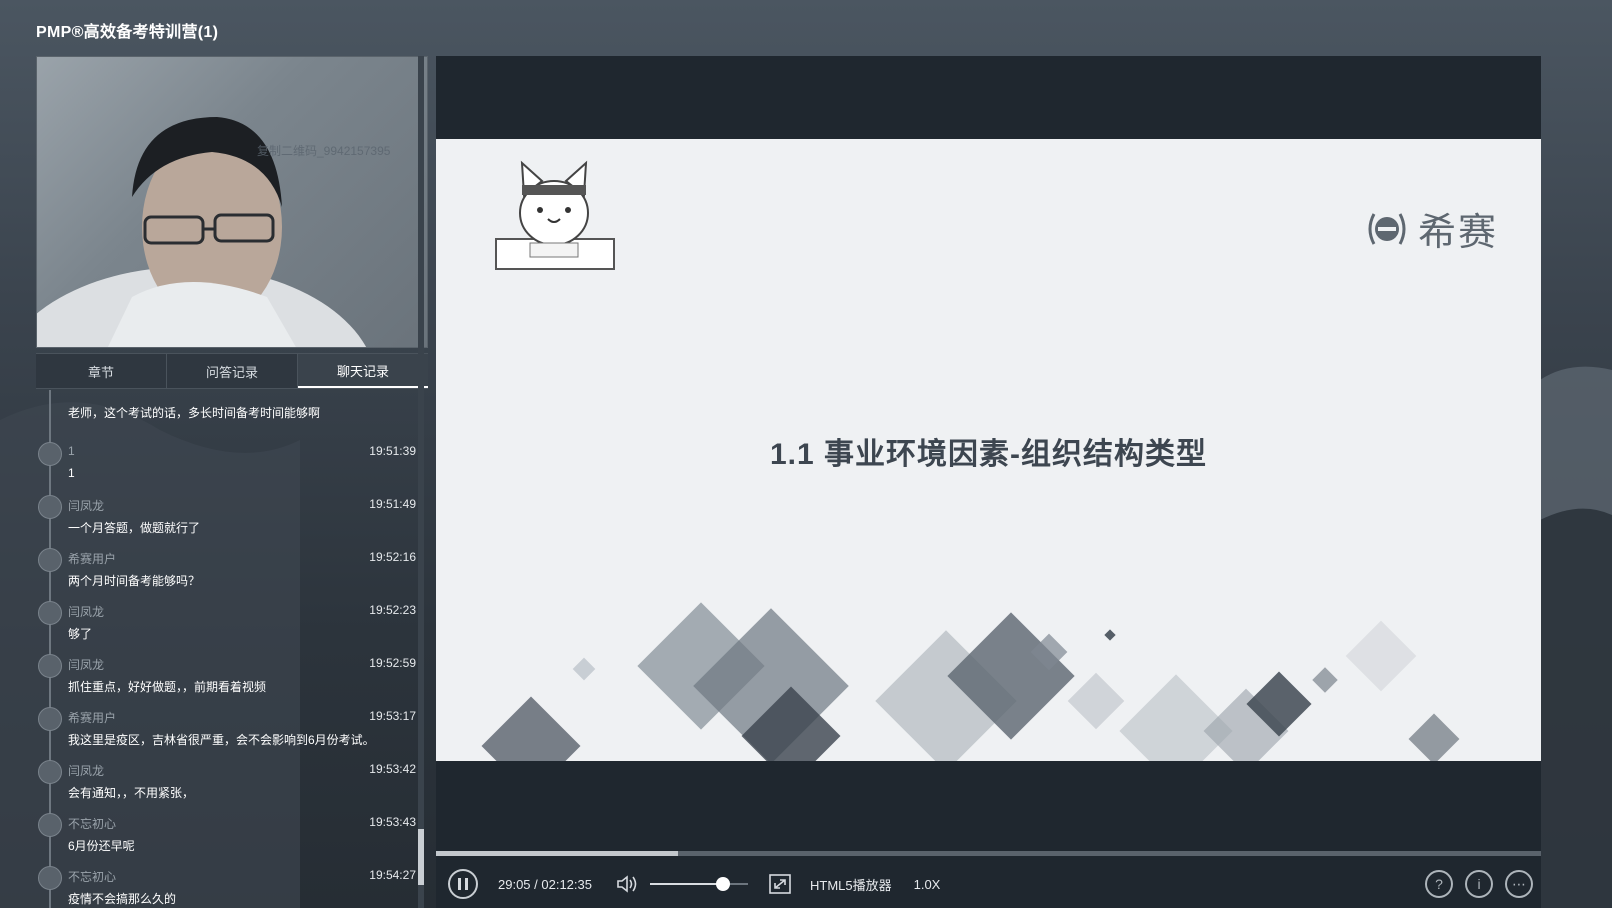 The image size is (1612, 908). What do you see at coordinates (226, 780) in the screenshot?
I see `chat-message: 闫凤龙 19:53:42 会有通知，，不用紧张，` at bounding box center [226, 780].